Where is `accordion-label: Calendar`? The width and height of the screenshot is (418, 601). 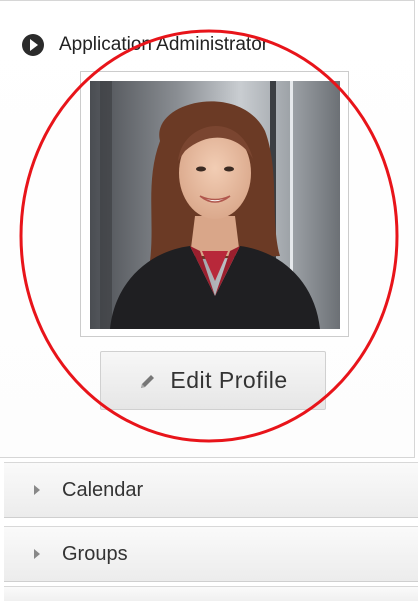 accordion-label: Calendar is located at coordinates (103, 489).